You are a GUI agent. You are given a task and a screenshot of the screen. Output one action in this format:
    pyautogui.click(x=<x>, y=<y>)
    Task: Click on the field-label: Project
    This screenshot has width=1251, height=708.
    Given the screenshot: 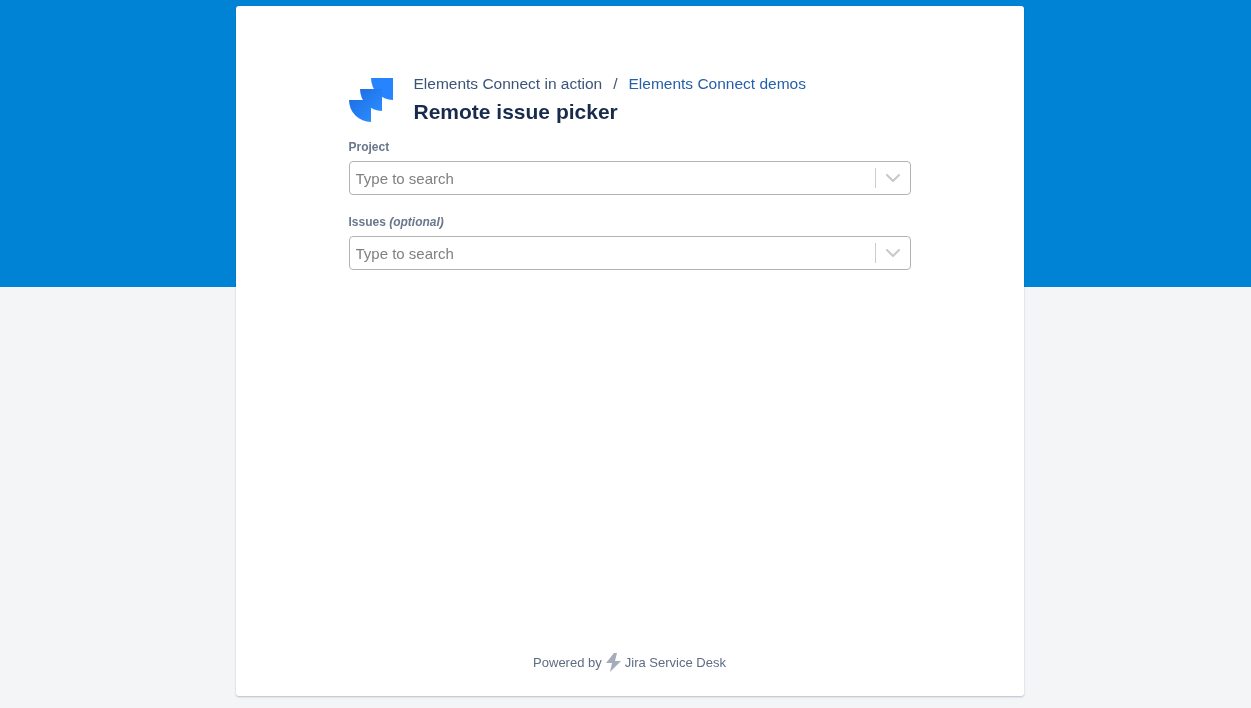 What is the action you would take?
    pyautogui.click(x=369, y=147)
    